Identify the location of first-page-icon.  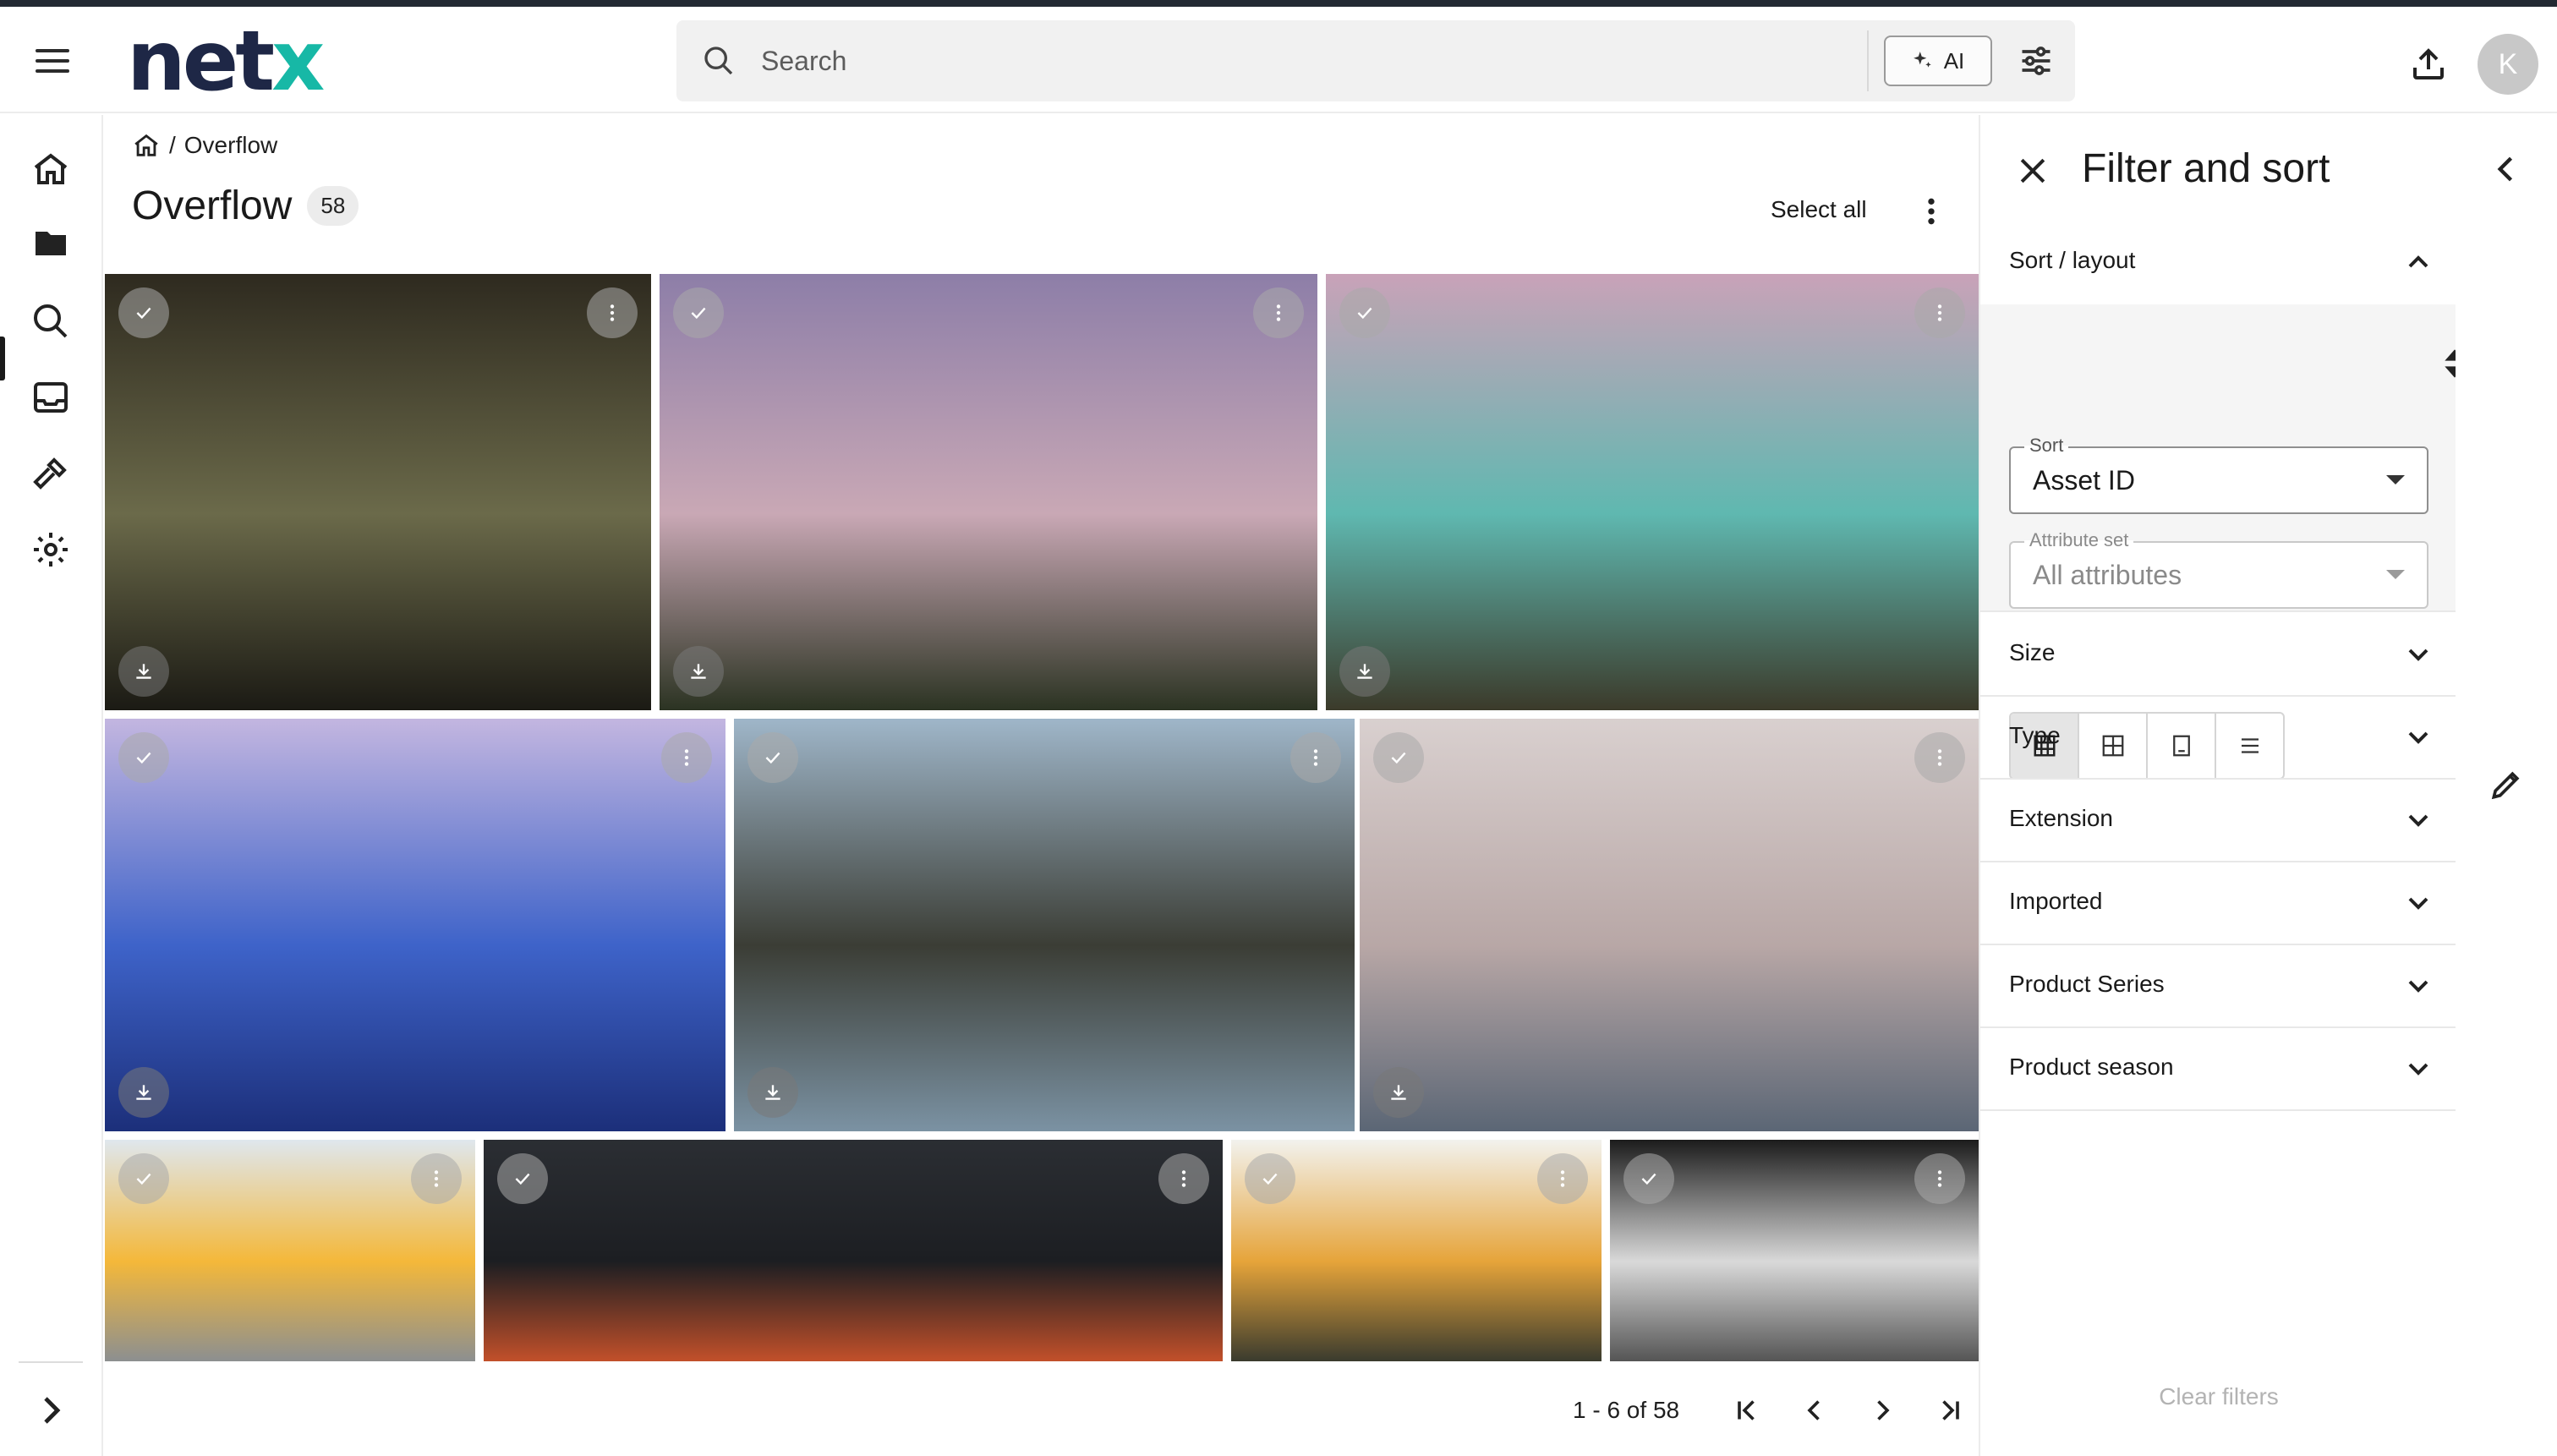
(1746, 1410).